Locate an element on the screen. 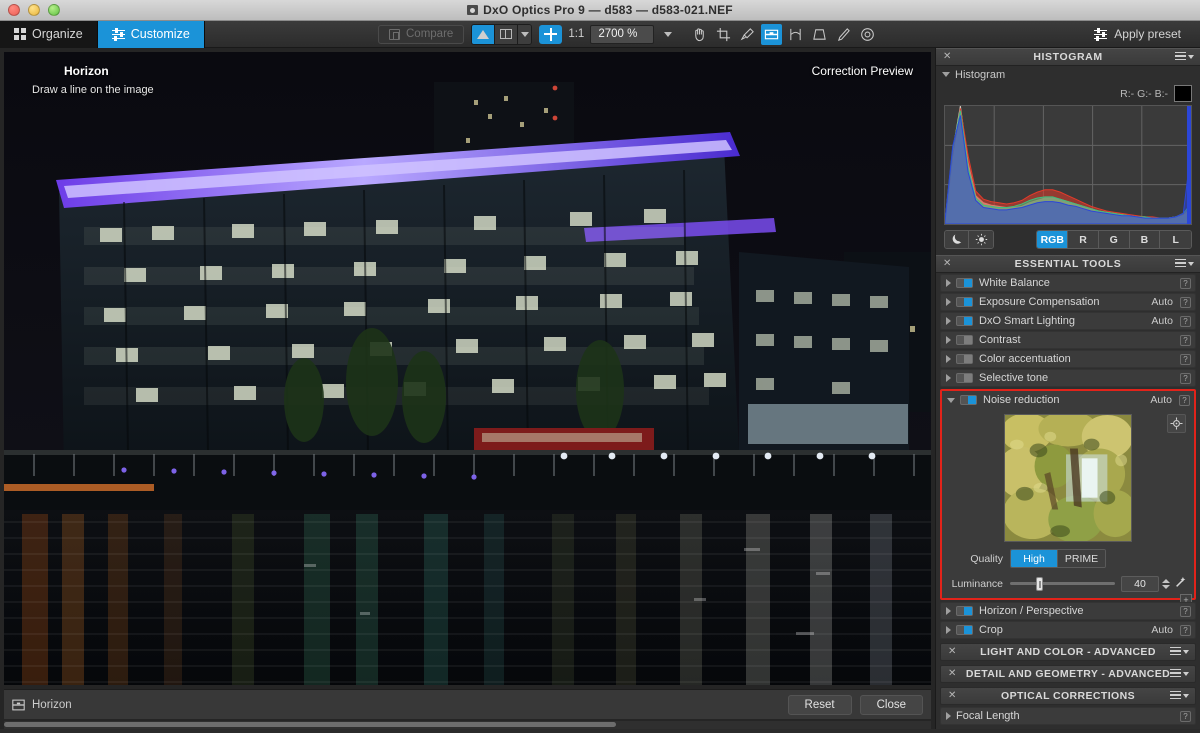 This screenshot has height=733, width=1200. moon-icon is located at coordinates (957, 239).